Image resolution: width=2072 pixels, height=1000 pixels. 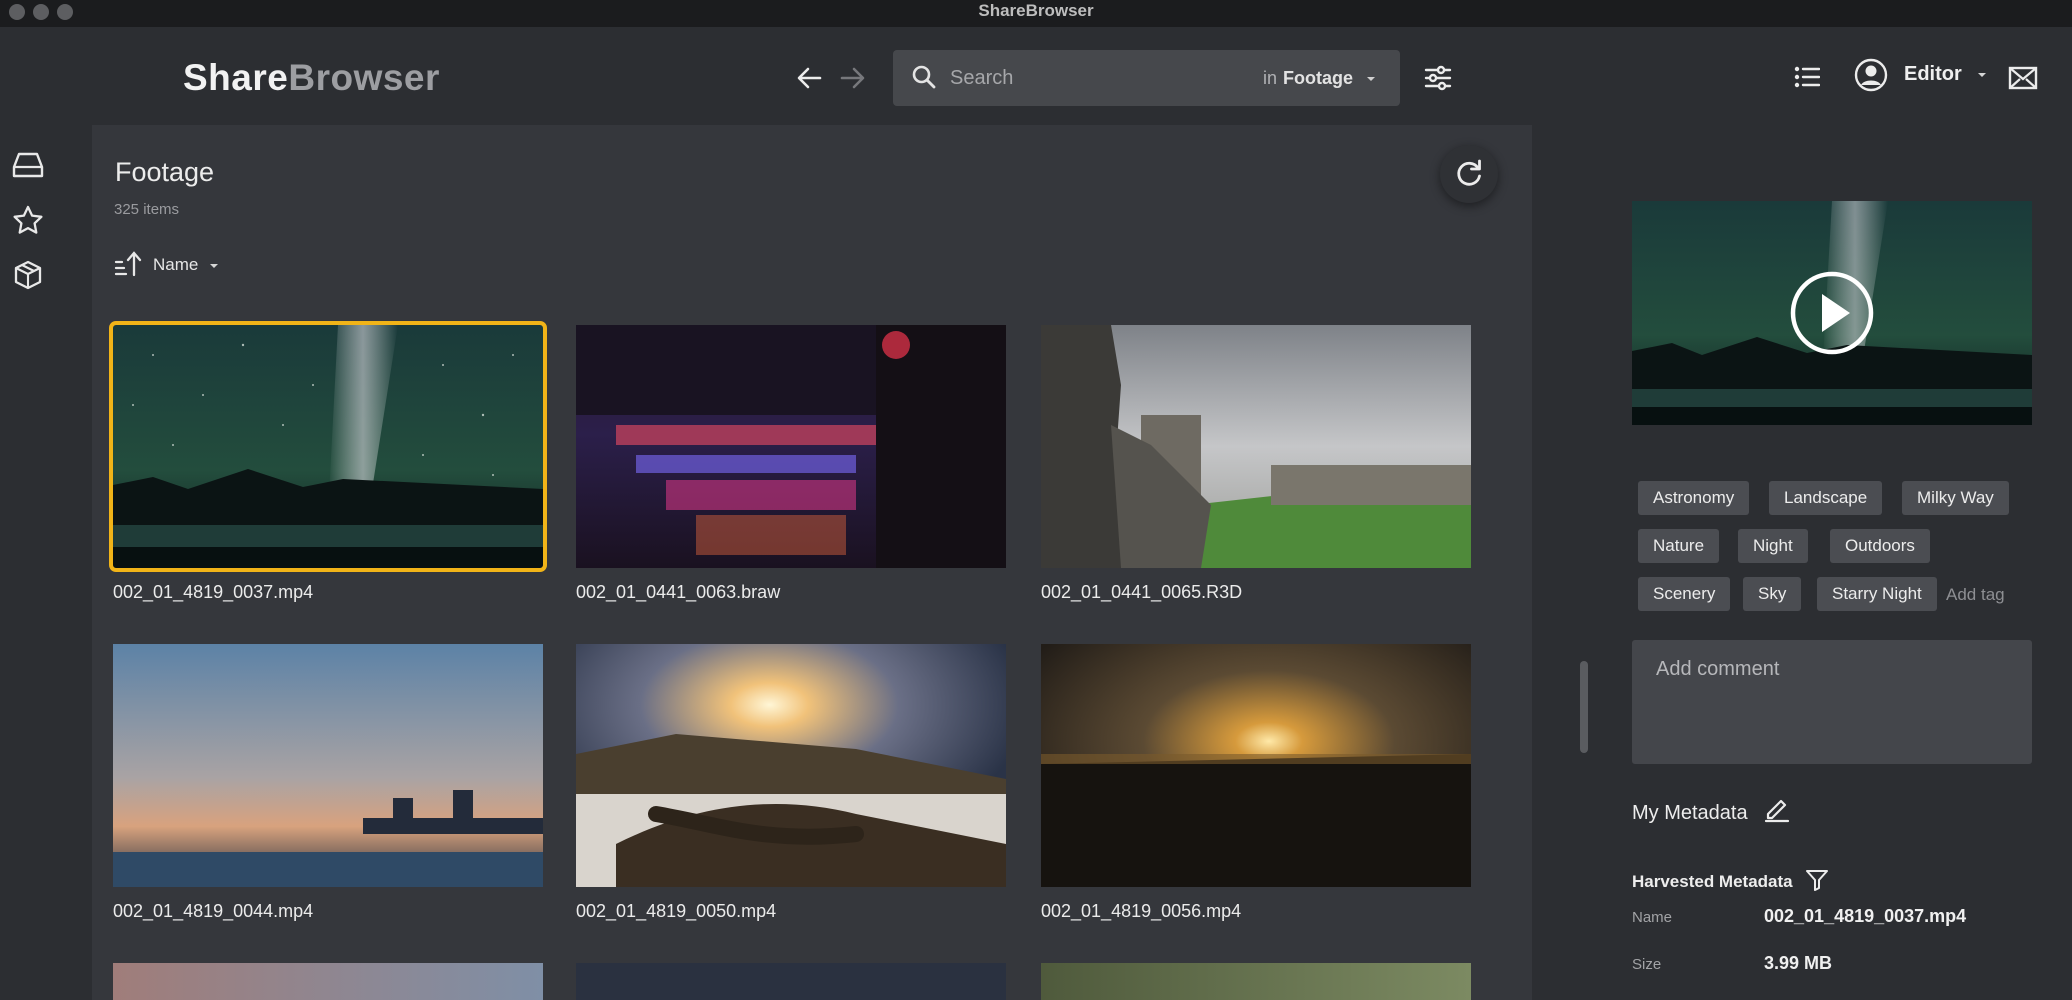 I want to click on comment-field: Add comment, so click(x=1832, y=702).